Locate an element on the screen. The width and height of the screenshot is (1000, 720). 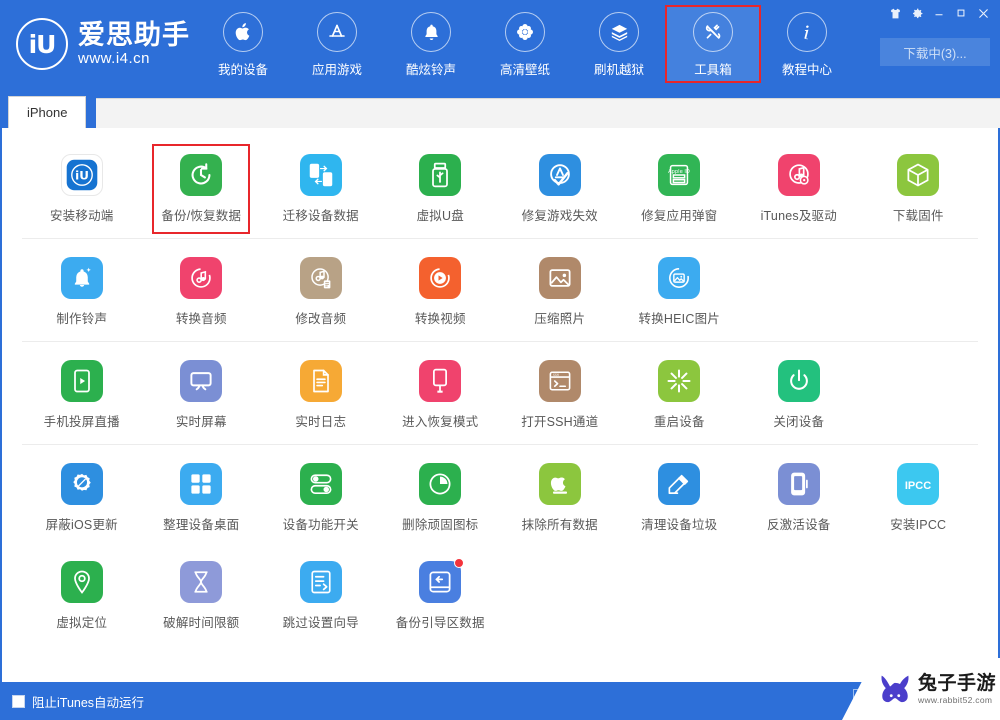
convert-heic-icon is located at coordinates (679, 278).